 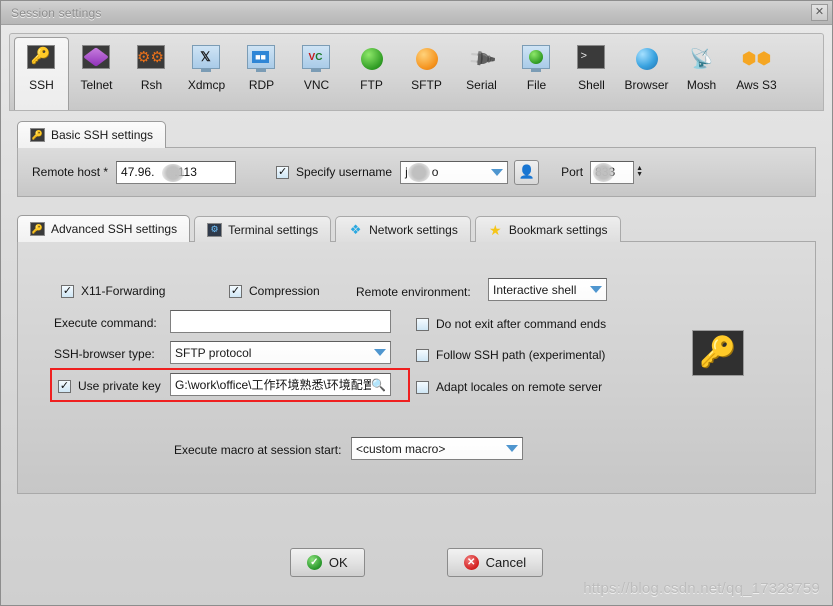 I want to click on shell-prompt-icon: >, so click(x=591, y=58).